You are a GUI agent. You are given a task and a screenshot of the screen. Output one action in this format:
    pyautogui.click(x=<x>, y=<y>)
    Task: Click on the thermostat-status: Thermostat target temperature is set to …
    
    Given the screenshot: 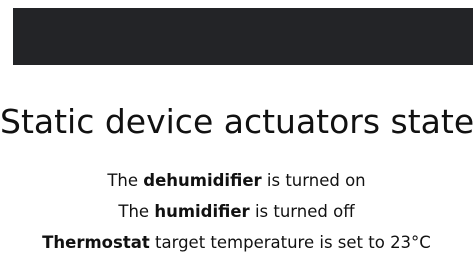 What is the action you would take?
    pyautogui.click(x=236, y=243)
    